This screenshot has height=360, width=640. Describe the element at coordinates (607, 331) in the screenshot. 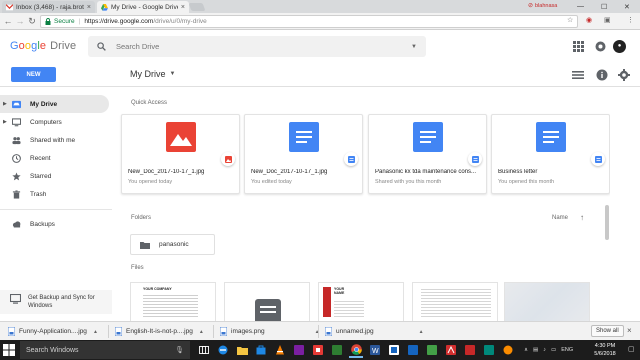

I see `show-all-button: Show all` at that location.